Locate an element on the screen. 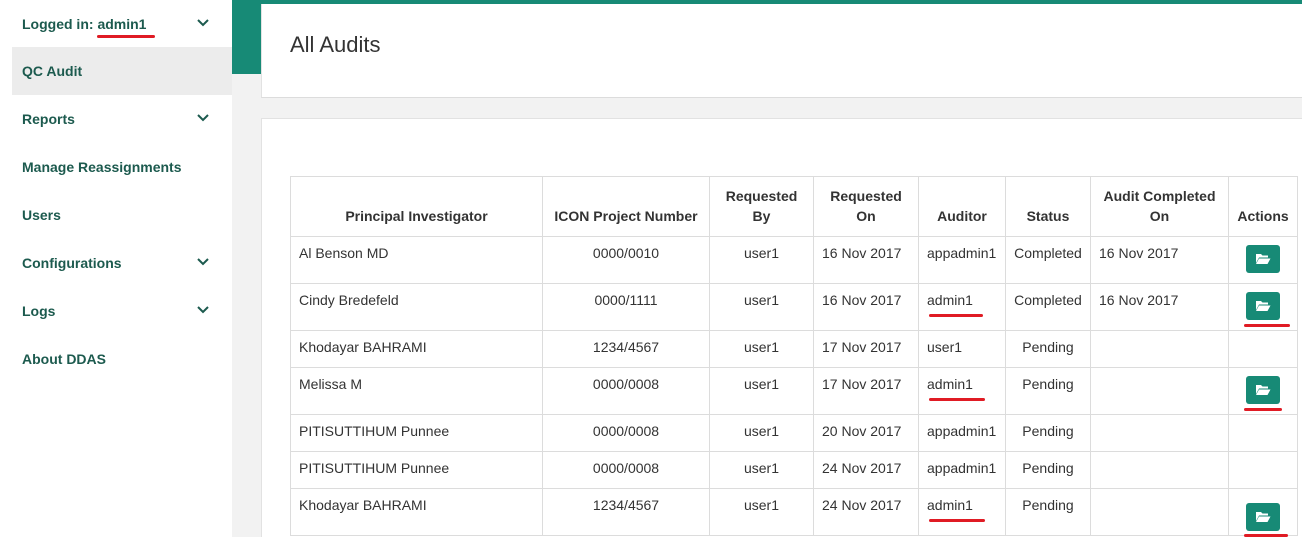 The height and width of the screenshot is (537, 1302). sidebar-item-configurations: Configurations is located at coordinates (122, 263).